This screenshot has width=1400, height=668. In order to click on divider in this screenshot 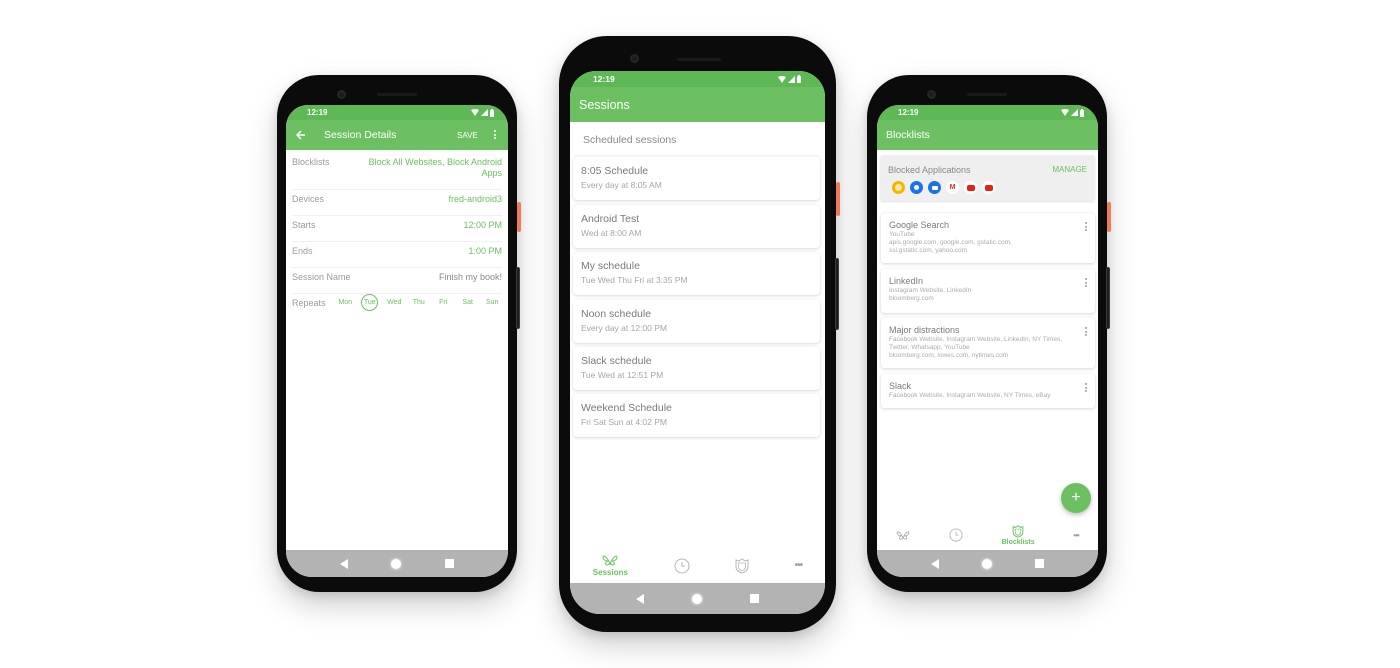, I will do `click(697, 155)`.